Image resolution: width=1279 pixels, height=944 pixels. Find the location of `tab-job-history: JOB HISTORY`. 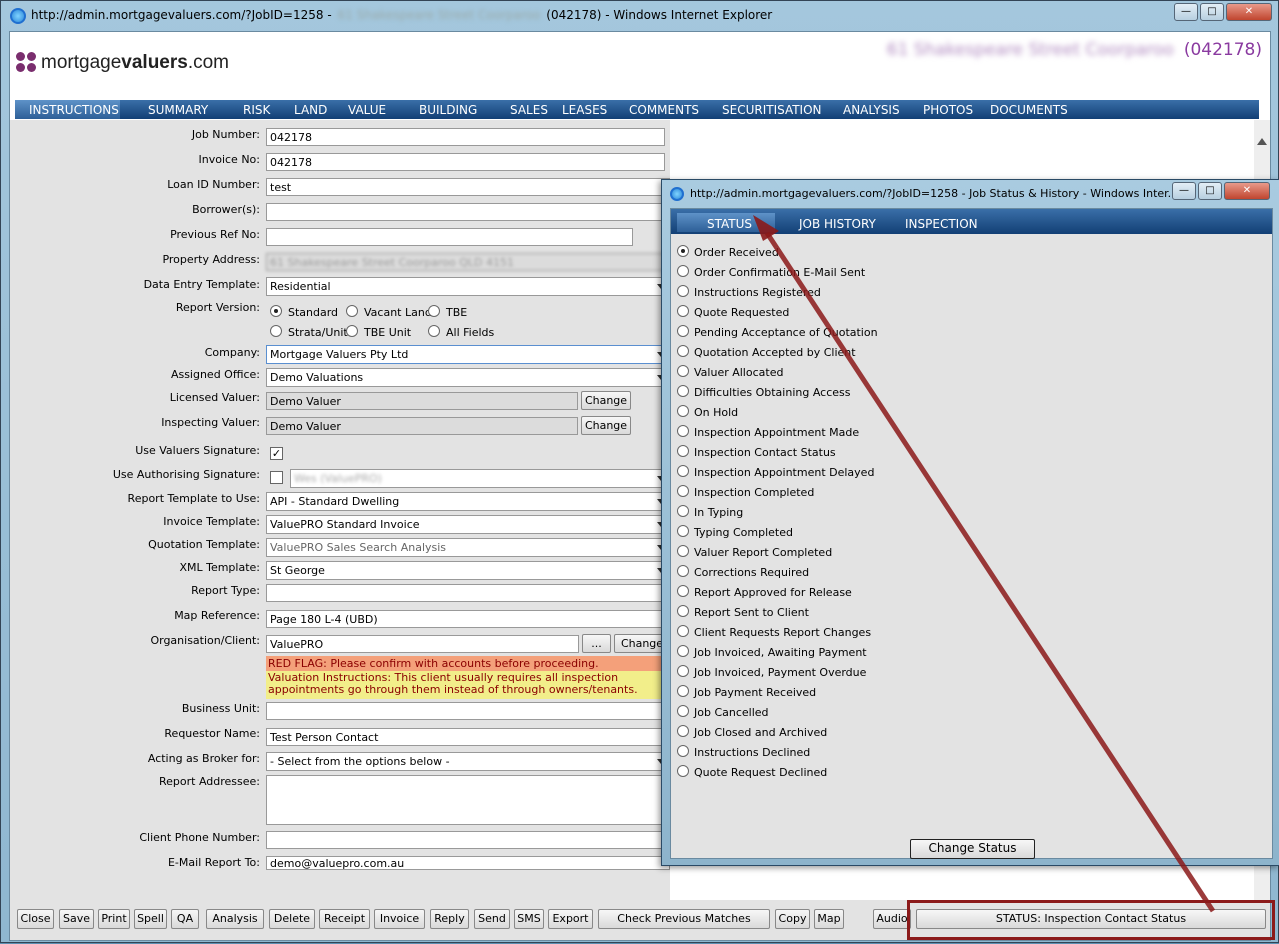

tab-job-history: JOB HISTORY is located at coordinates (837, 224).